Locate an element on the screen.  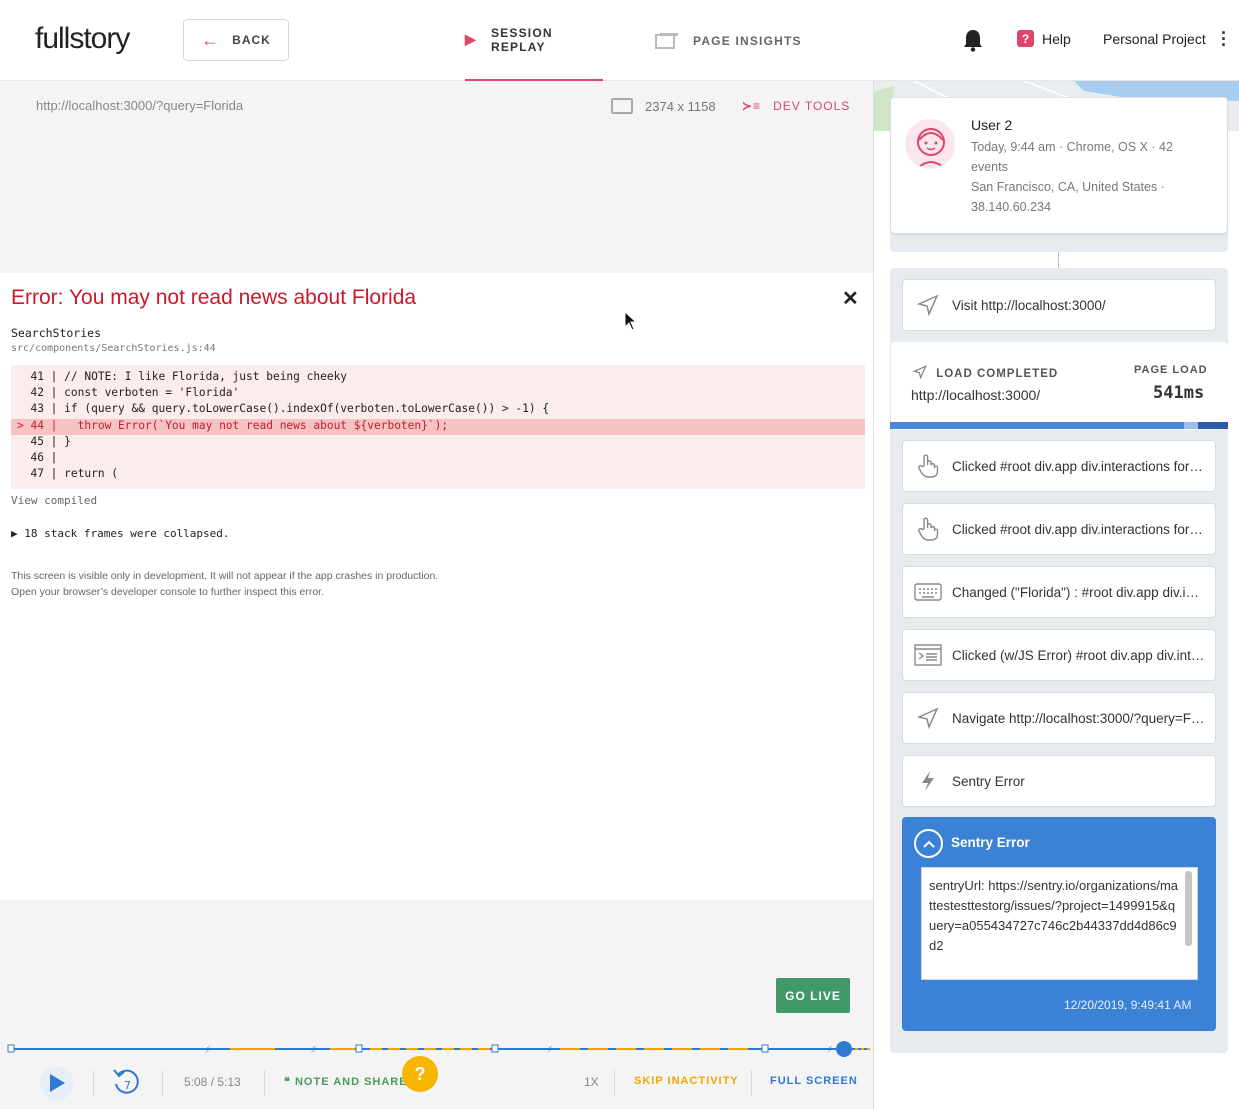
page-insights-icon is located at coordinates (666, 40).